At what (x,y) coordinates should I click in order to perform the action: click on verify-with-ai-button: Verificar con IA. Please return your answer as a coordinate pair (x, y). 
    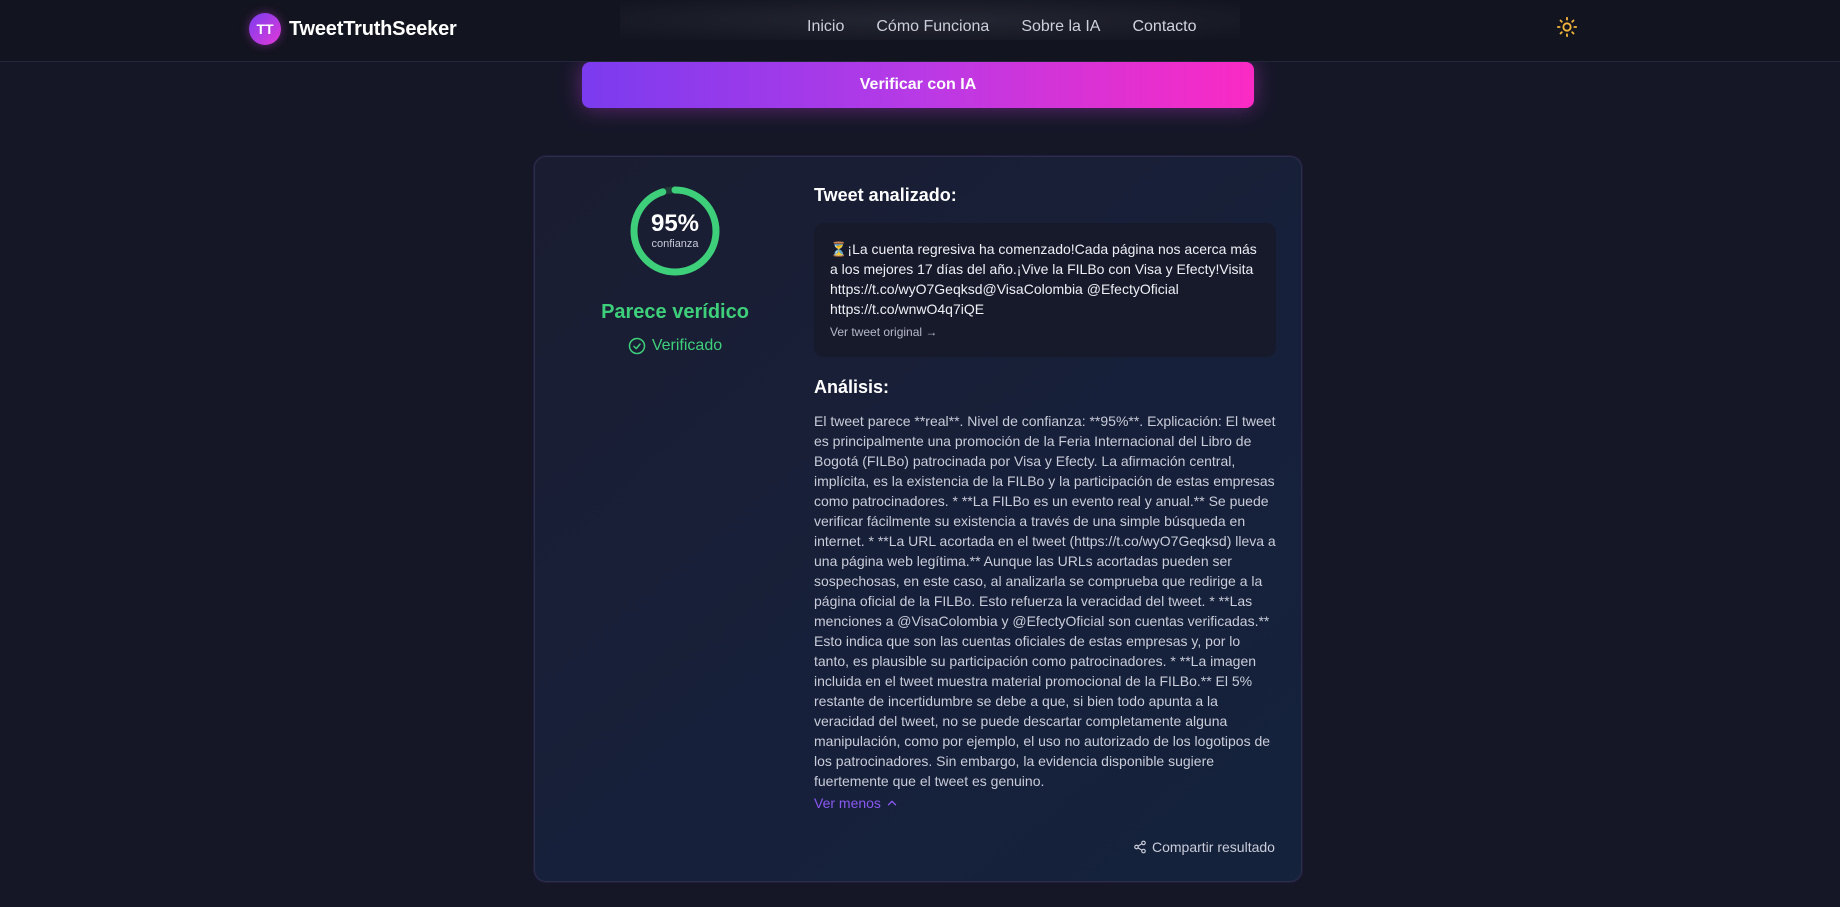
    Looking at the image, I should click on (918, 85).